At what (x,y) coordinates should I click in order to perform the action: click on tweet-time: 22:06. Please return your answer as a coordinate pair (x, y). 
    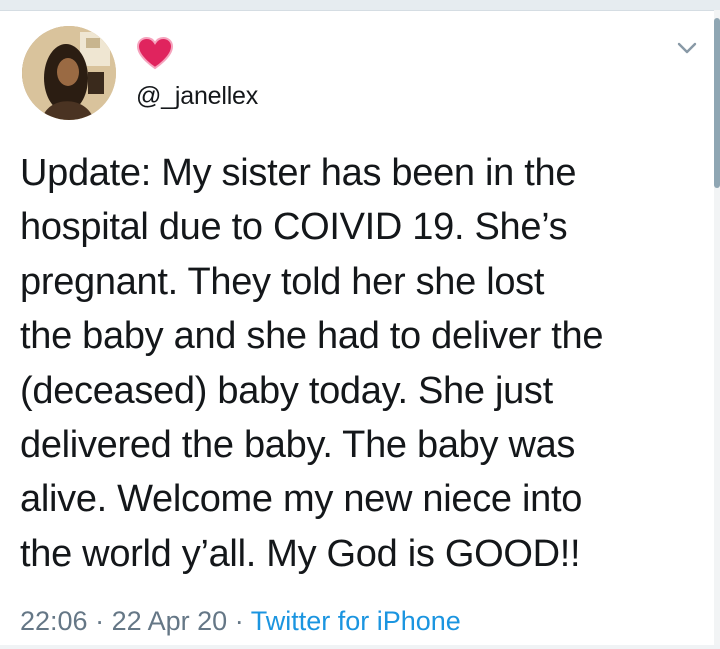
    Looking at the image, I should click on (54, 621).